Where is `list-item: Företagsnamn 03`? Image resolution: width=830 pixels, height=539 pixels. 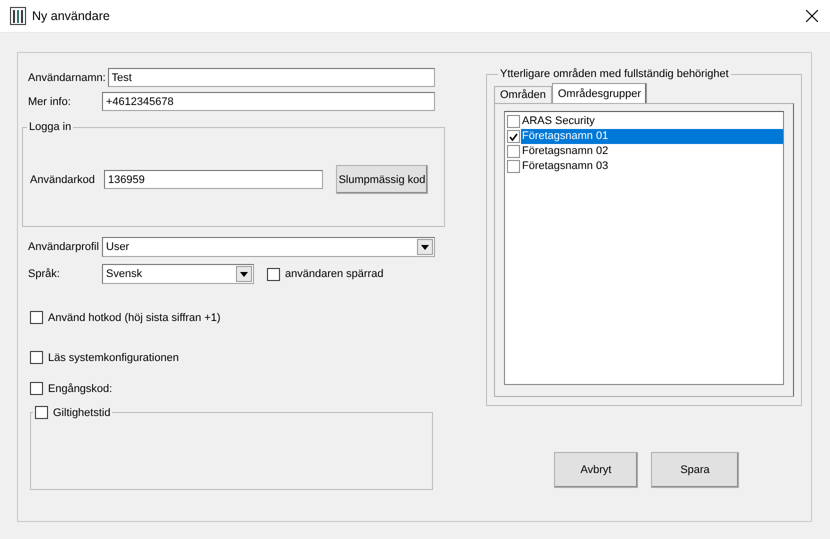
list-item: Företagsnamn 03 is located at coordinates (652, 166).